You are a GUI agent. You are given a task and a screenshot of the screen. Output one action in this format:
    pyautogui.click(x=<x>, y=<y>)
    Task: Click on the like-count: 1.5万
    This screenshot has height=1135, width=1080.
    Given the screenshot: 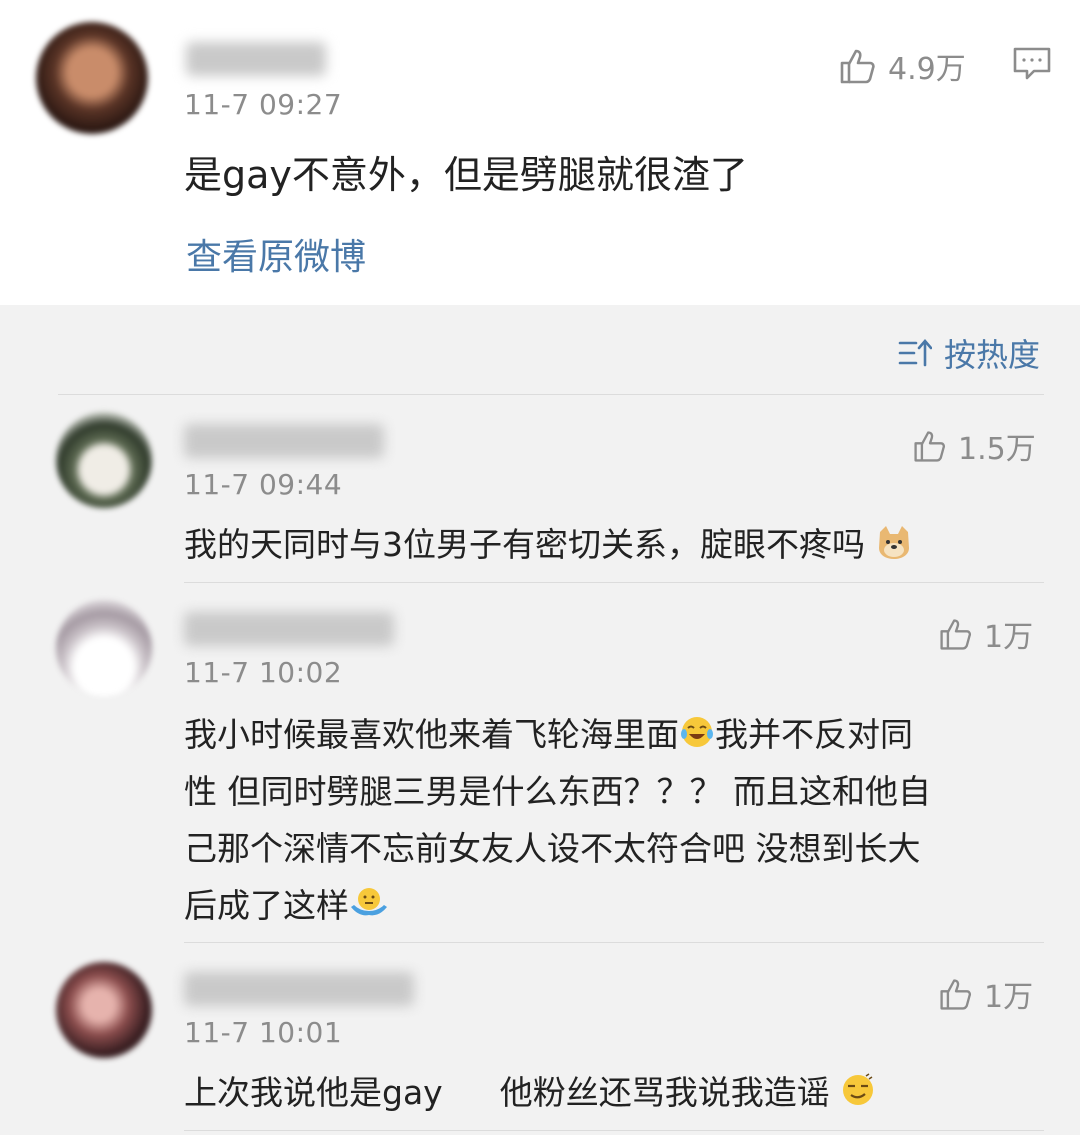 What is the action you would take?
    pyautogui.click(x=997, y=449)
    